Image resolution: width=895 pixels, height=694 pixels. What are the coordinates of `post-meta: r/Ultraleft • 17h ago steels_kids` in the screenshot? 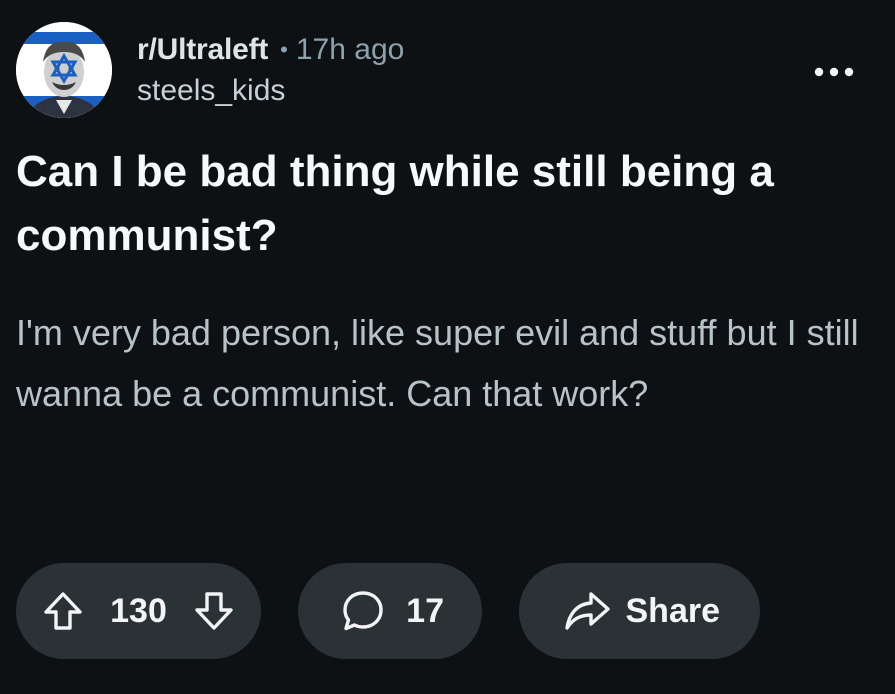 It's located at (270, 68).